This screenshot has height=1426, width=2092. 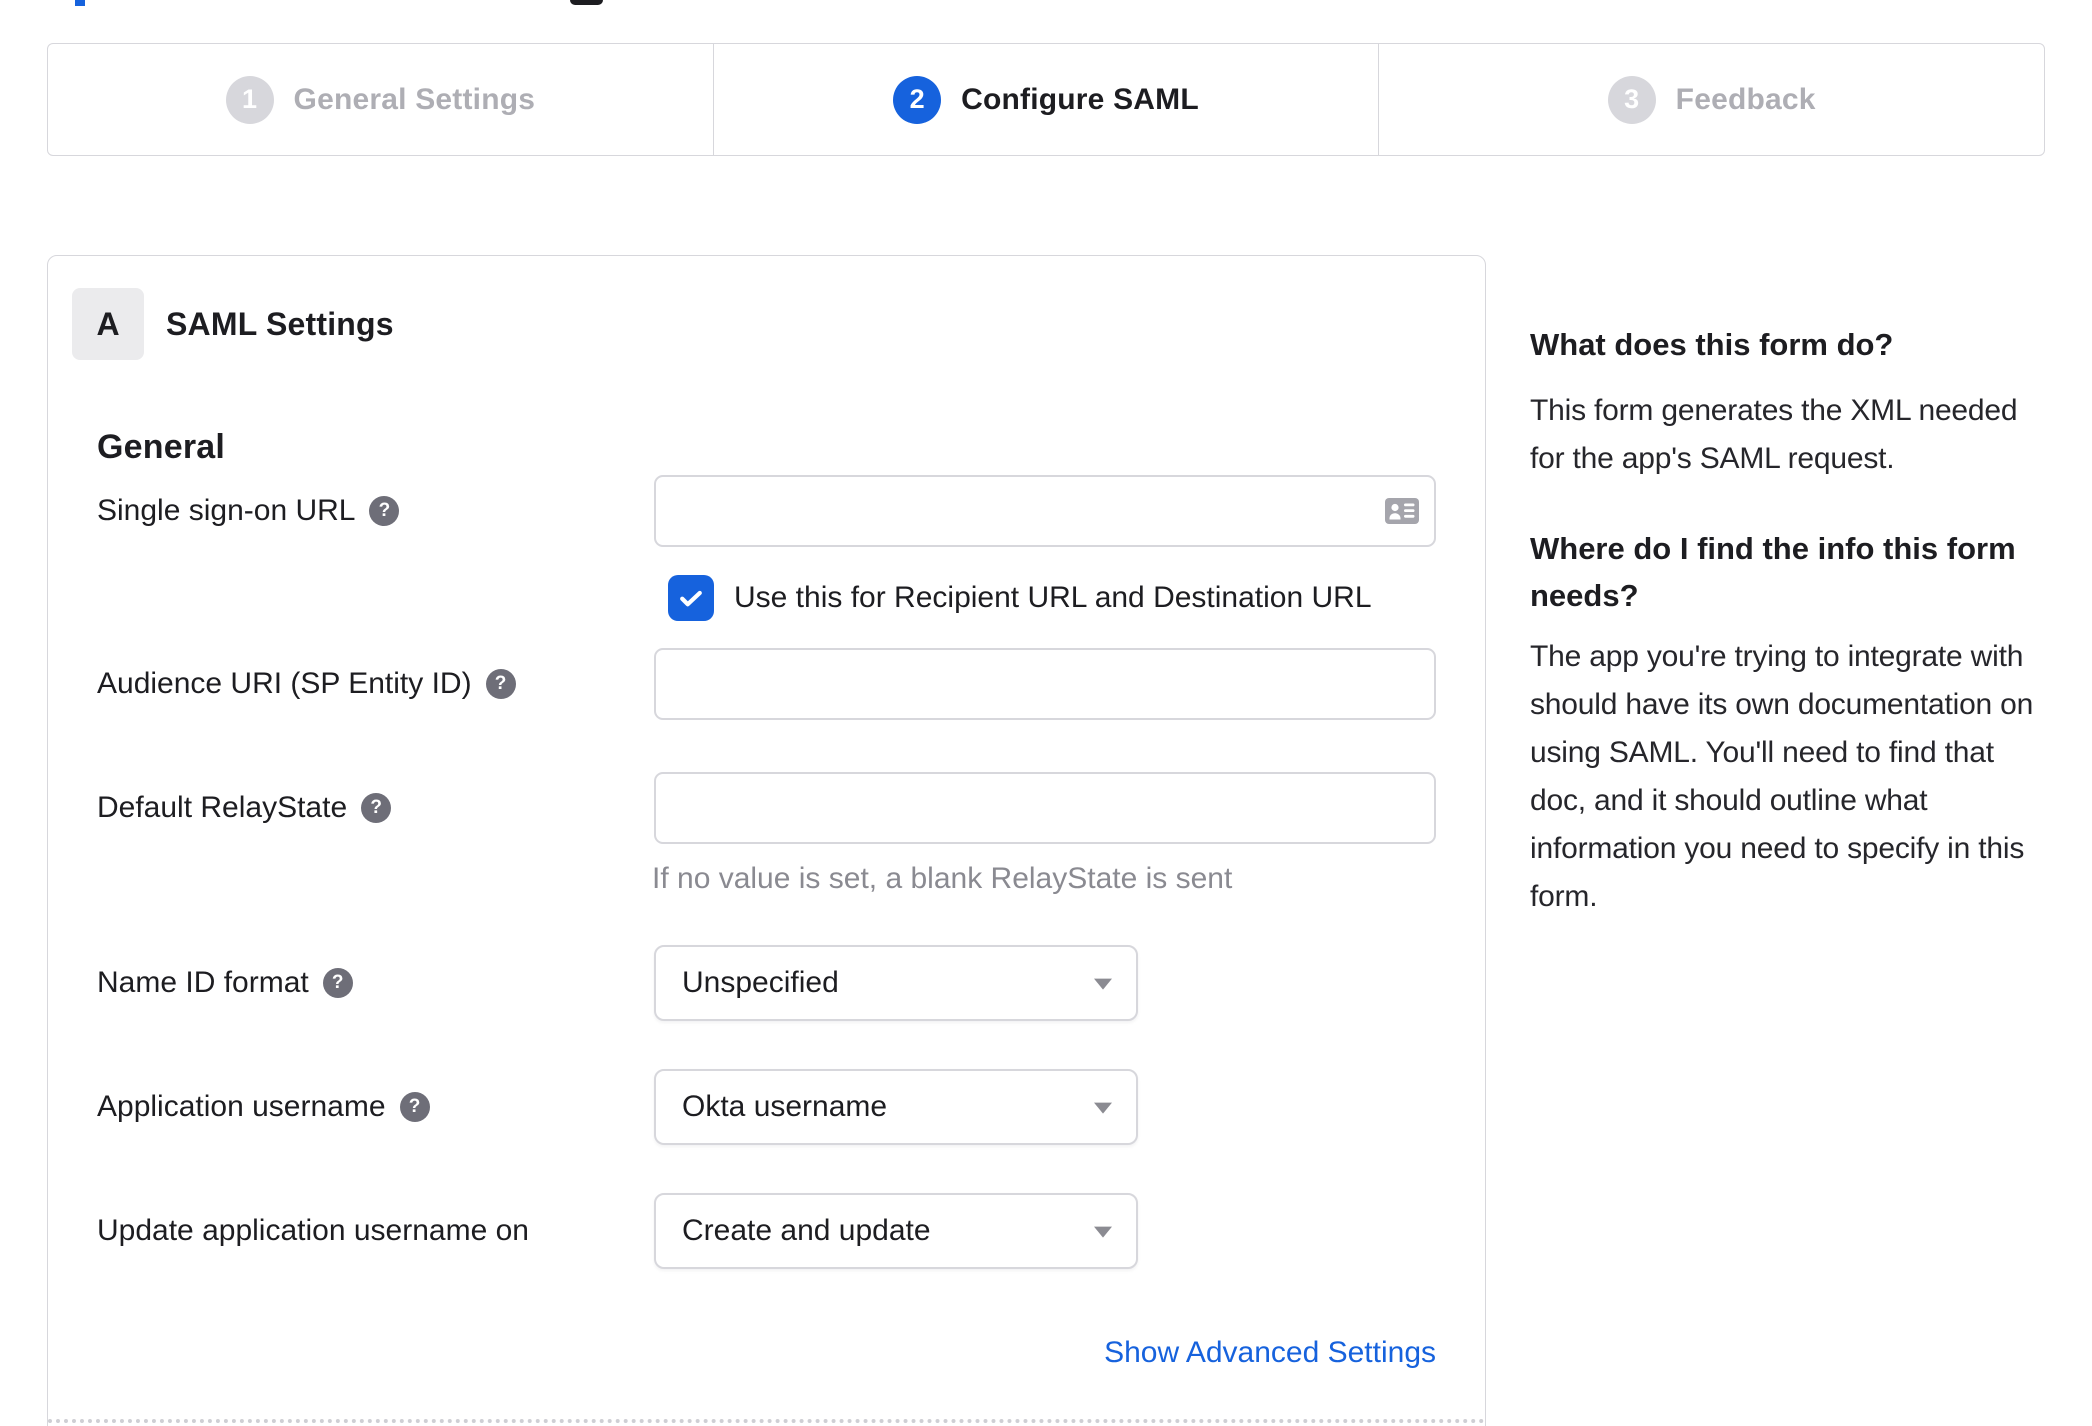 What do you see at coordinates (284, 683) in the screenshot?
I see `audience-uri-label-text: Audience URI (SP Entity ID)` at bounding box center [284, 683].